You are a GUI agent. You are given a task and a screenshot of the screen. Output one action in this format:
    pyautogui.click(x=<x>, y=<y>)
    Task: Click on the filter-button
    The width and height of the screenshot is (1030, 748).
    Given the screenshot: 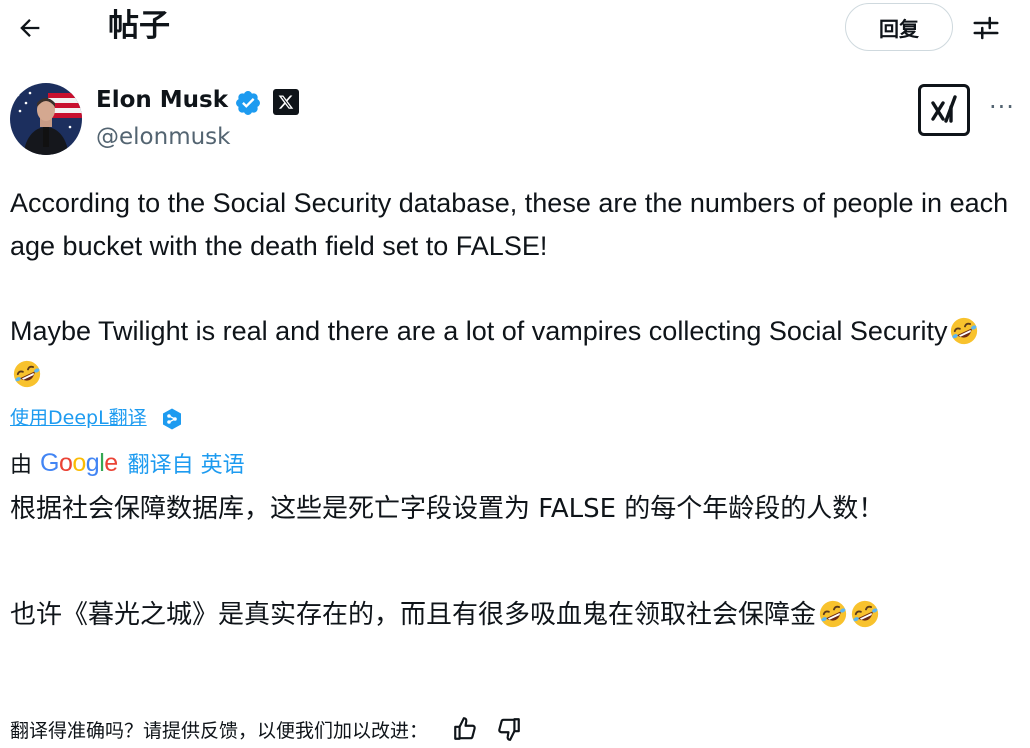 What is the action you would take?
    pyautogui.click(x=986, y=28)
    